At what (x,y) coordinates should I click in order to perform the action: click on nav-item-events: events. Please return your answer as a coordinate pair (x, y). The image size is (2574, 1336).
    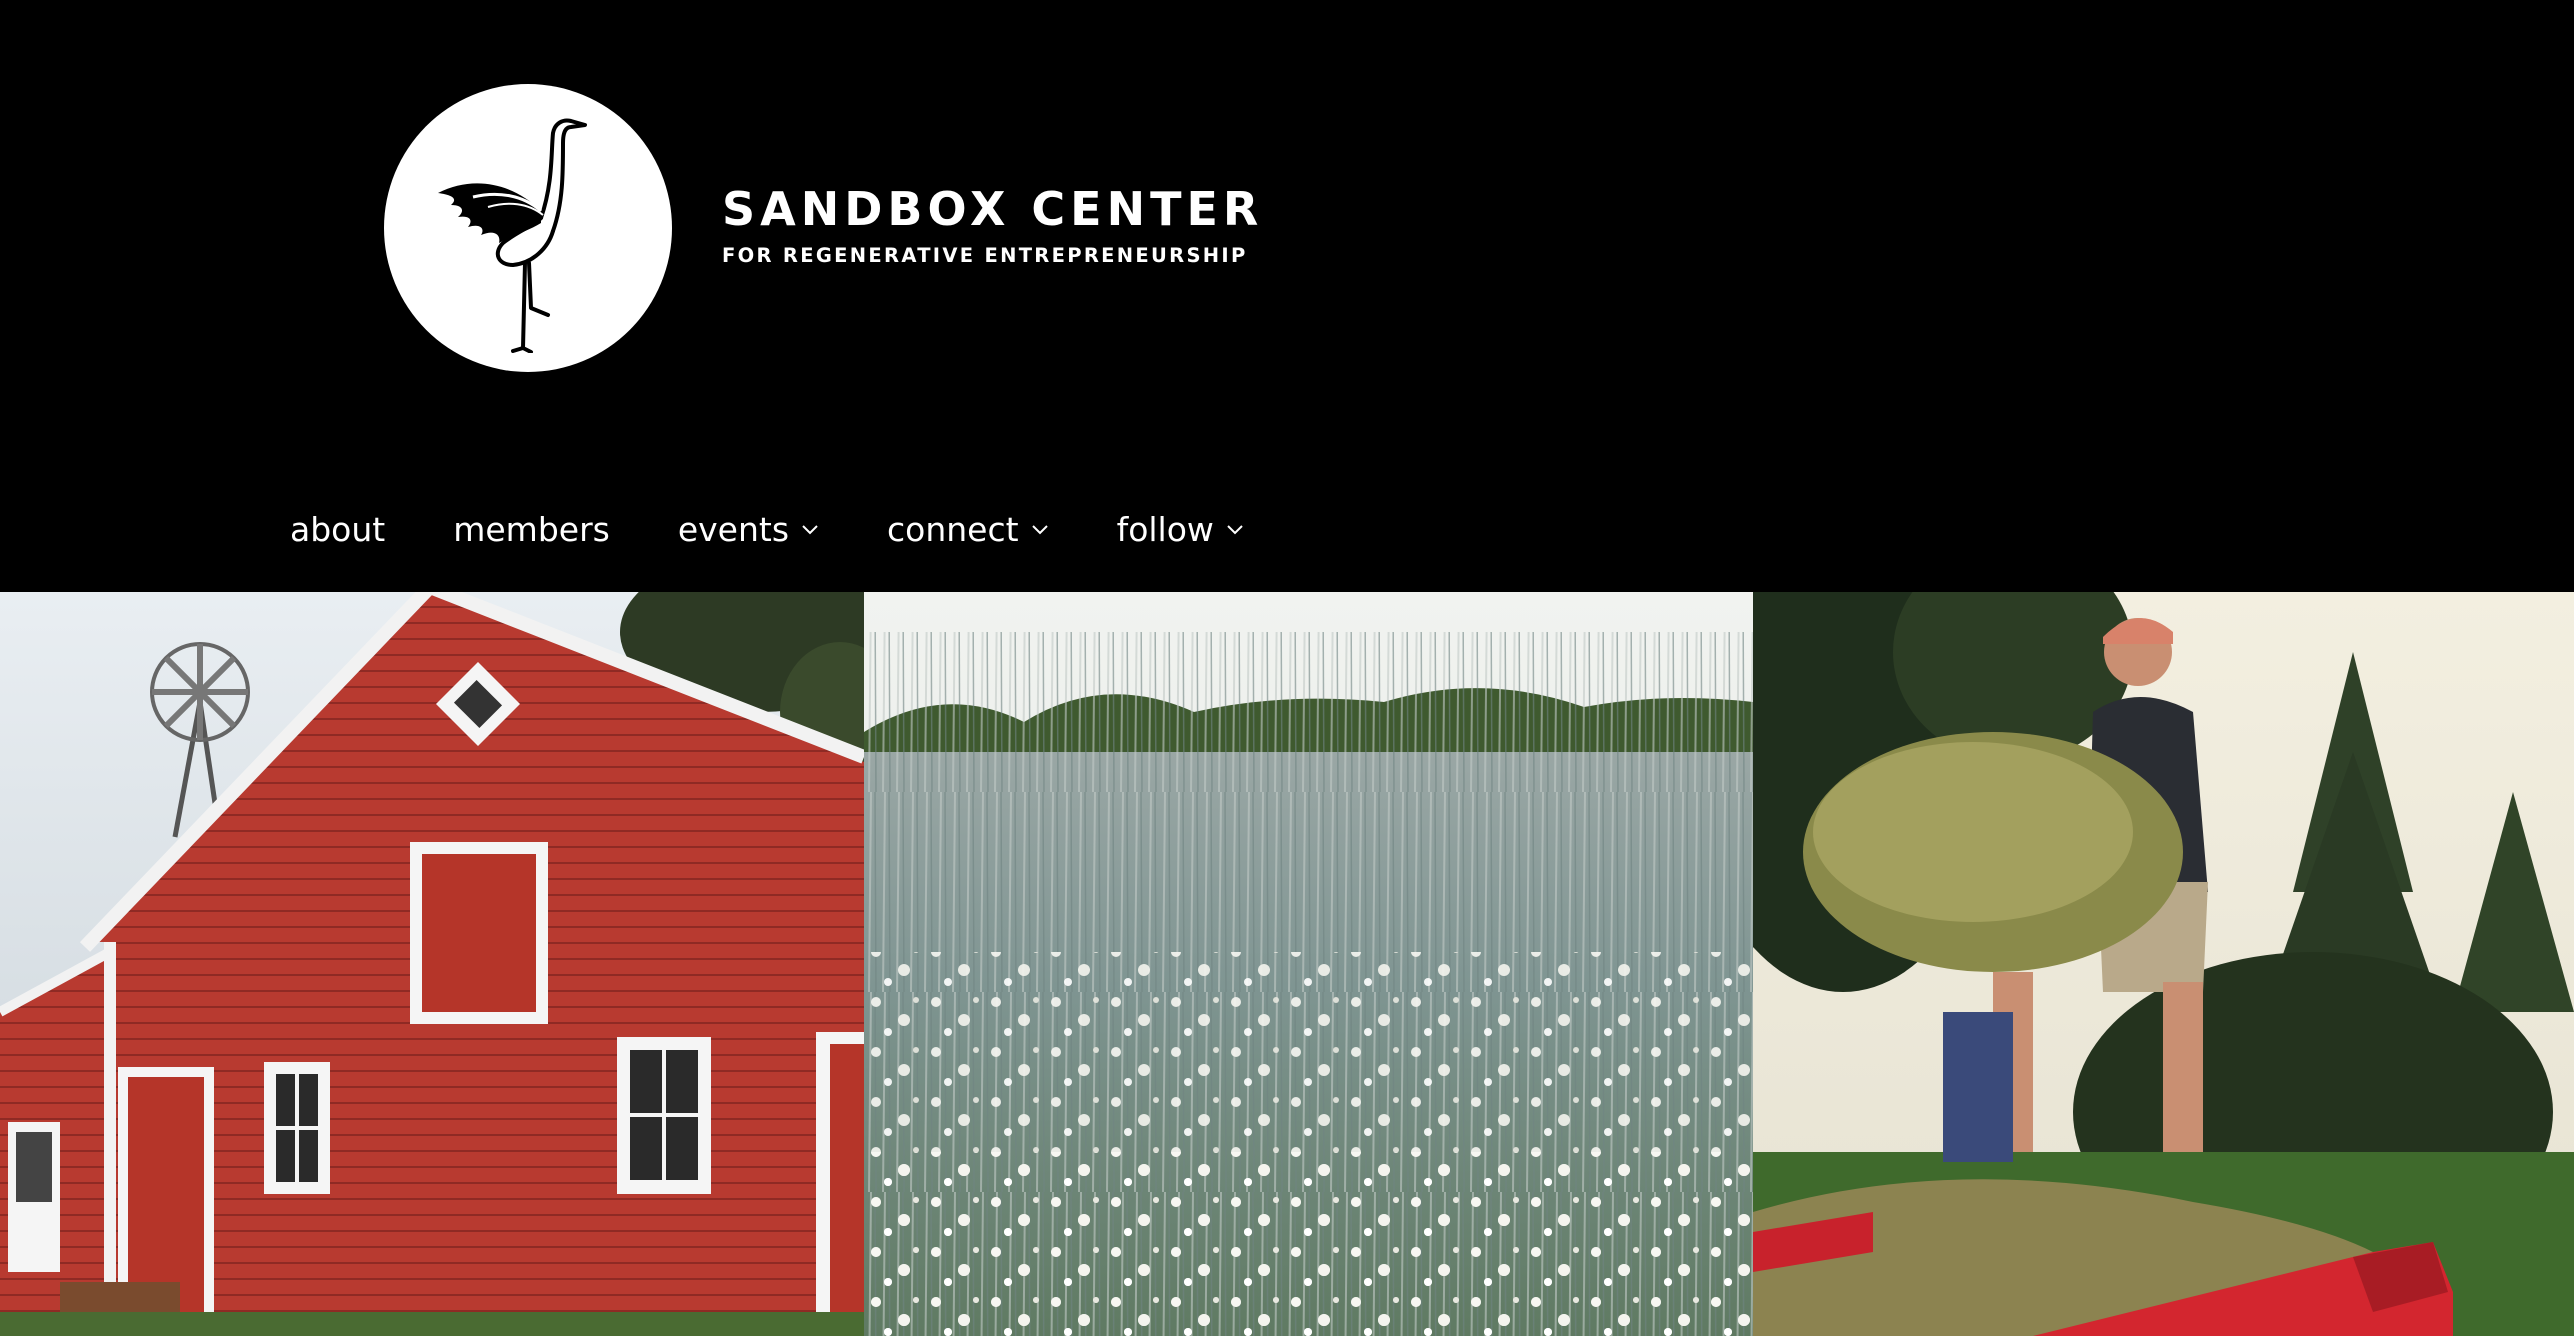
    Looking at the image, I should click on (748, 529).